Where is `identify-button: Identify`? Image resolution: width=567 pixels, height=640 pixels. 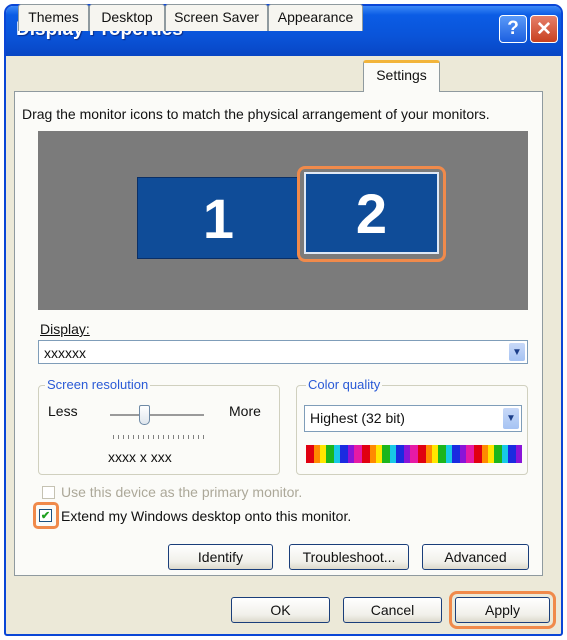 identify-button: Identify is located at coordinates (220, 557).